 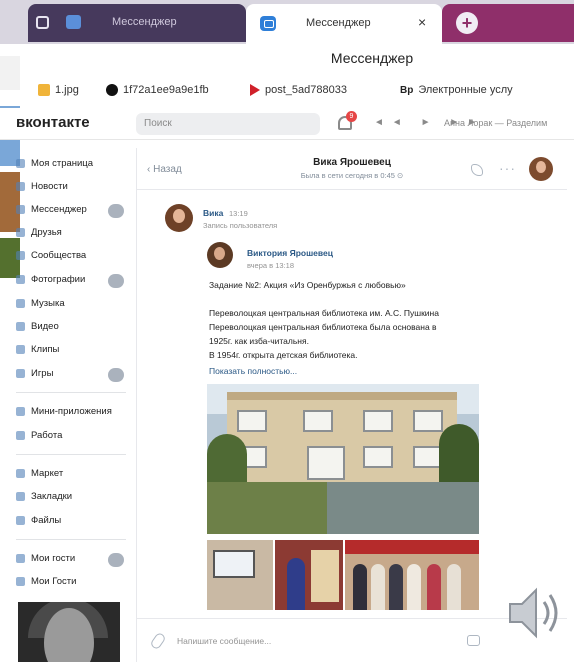 What do you see at coordinates (407, 90) in the screenshot?
I see `services-icon: Bp` at bounding box center [407, 90].